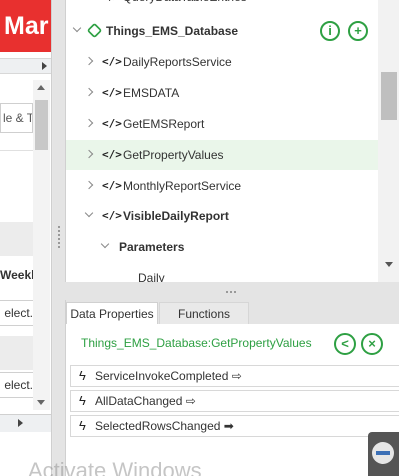 This screenshot has height=476, width=399. Describe the element at coordinates (172, 31) in the screenshot. I see `tree-row-label: Things_EMS_Database` at that location.